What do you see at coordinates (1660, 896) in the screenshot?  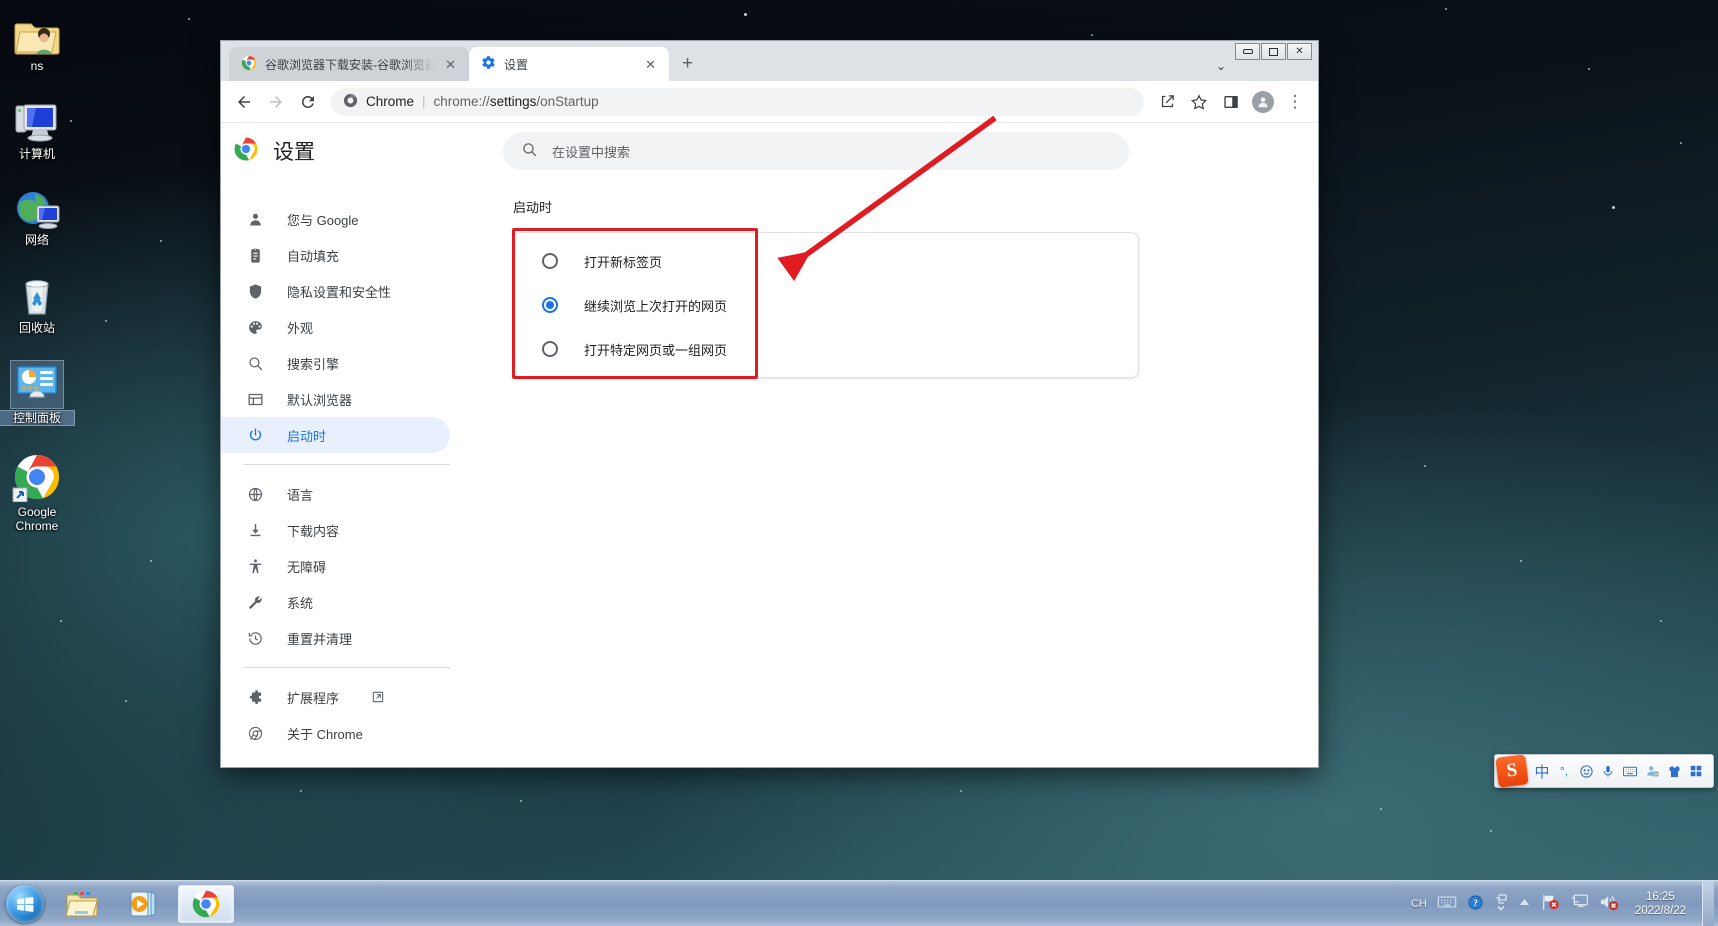 I see `clock-time: 16:25` at bounding box center [1660, 896].